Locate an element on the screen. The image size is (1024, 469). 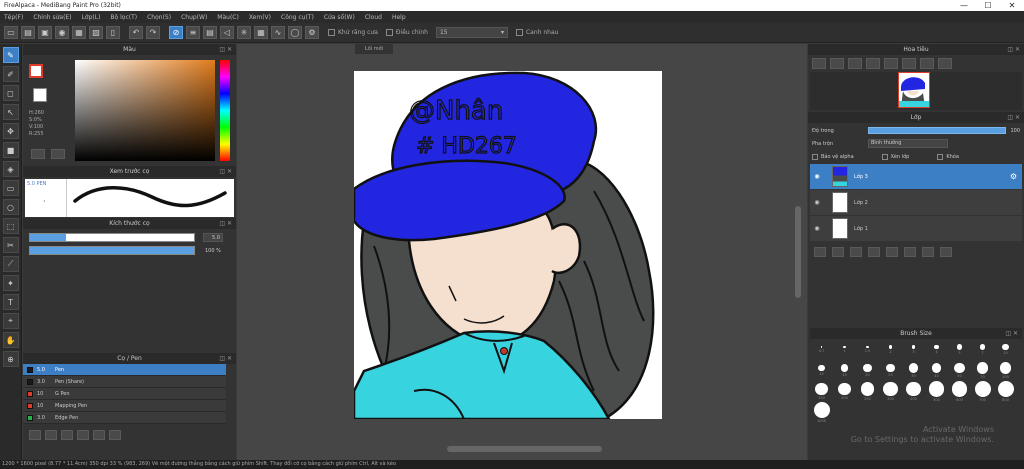
brush-size-cell: 30 is located at coordinates (913, 370).